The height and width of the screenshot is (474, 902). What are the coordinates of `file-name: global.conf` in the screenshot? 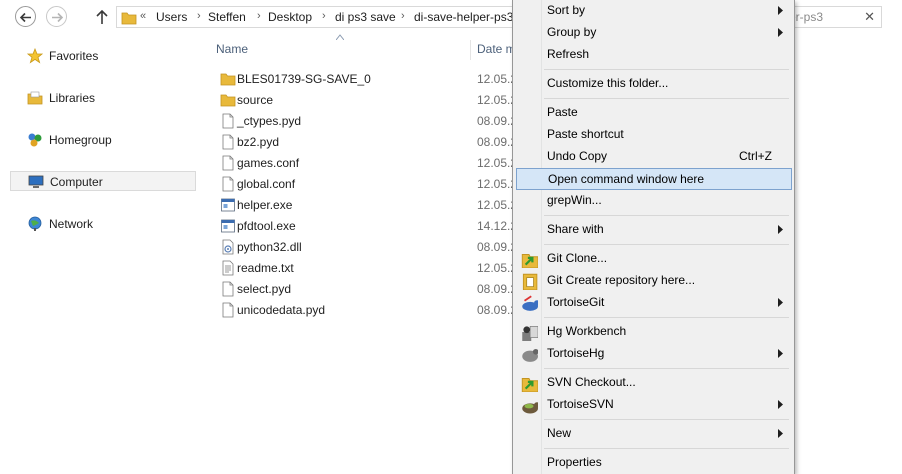 It's located at (266, 184).